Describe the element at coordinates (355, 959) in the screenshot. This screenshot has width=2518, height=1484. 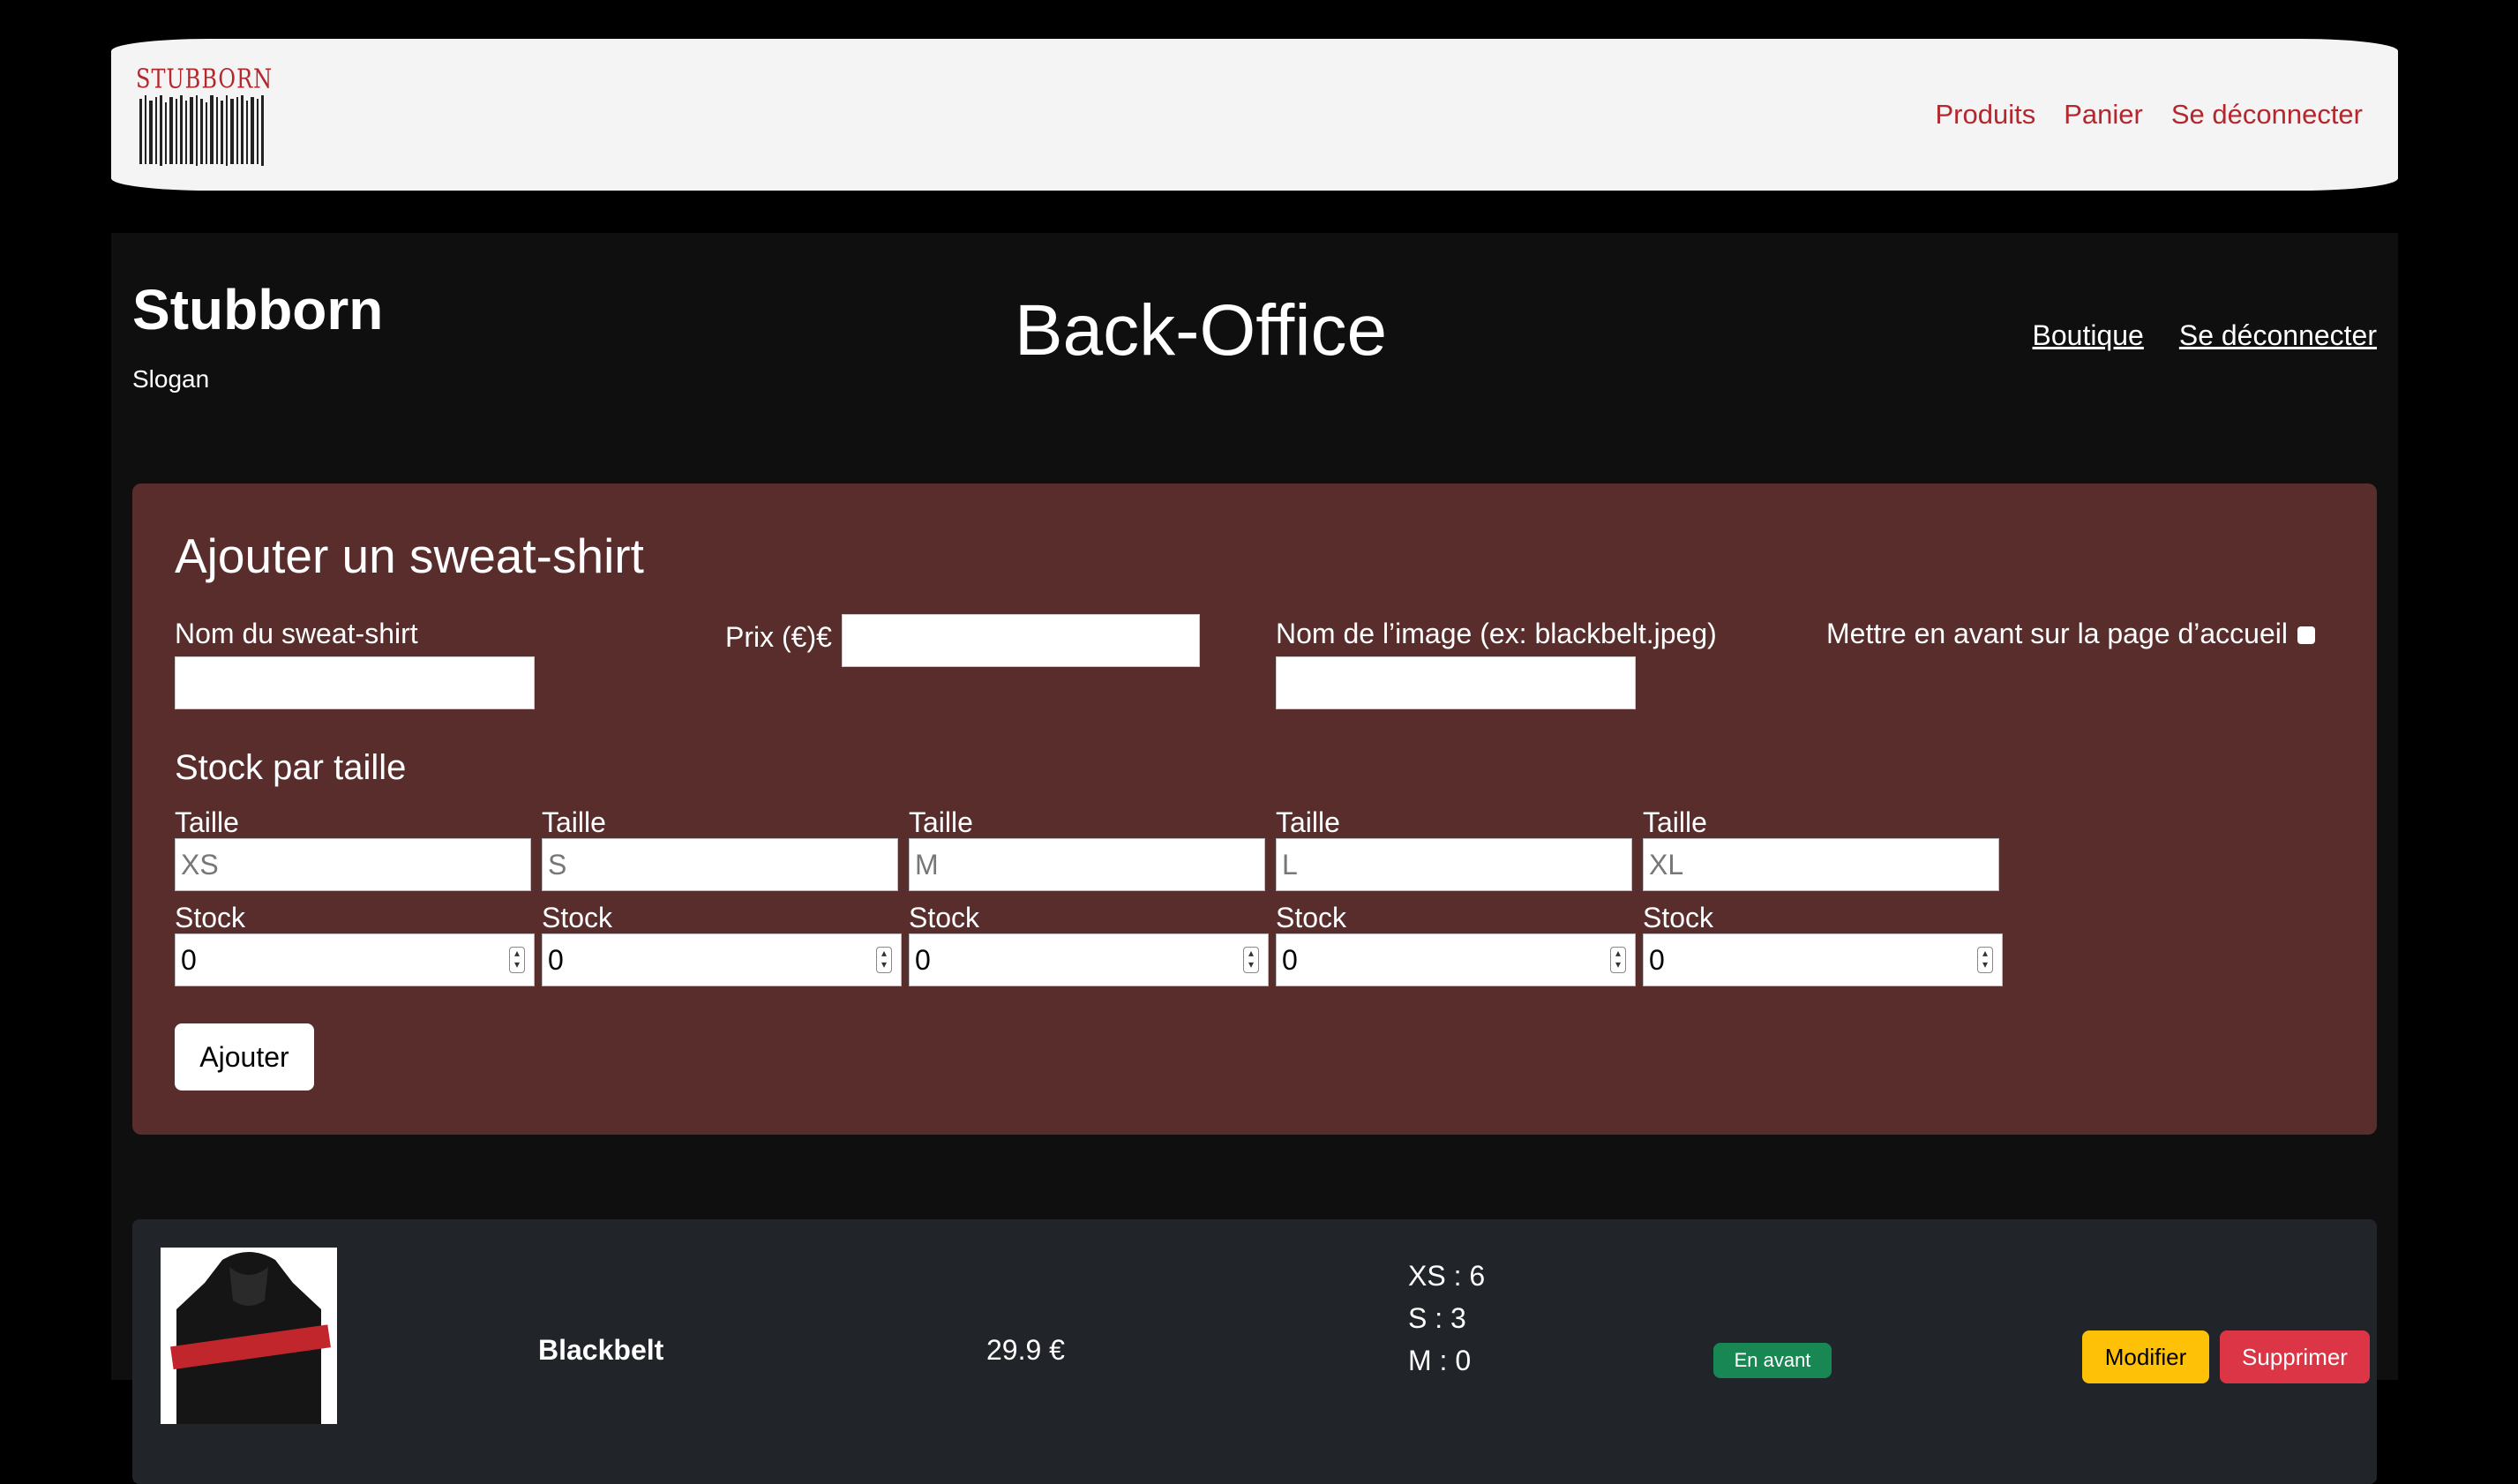
I see `stock-input-xs: 0 ▴ ▾` at that location.